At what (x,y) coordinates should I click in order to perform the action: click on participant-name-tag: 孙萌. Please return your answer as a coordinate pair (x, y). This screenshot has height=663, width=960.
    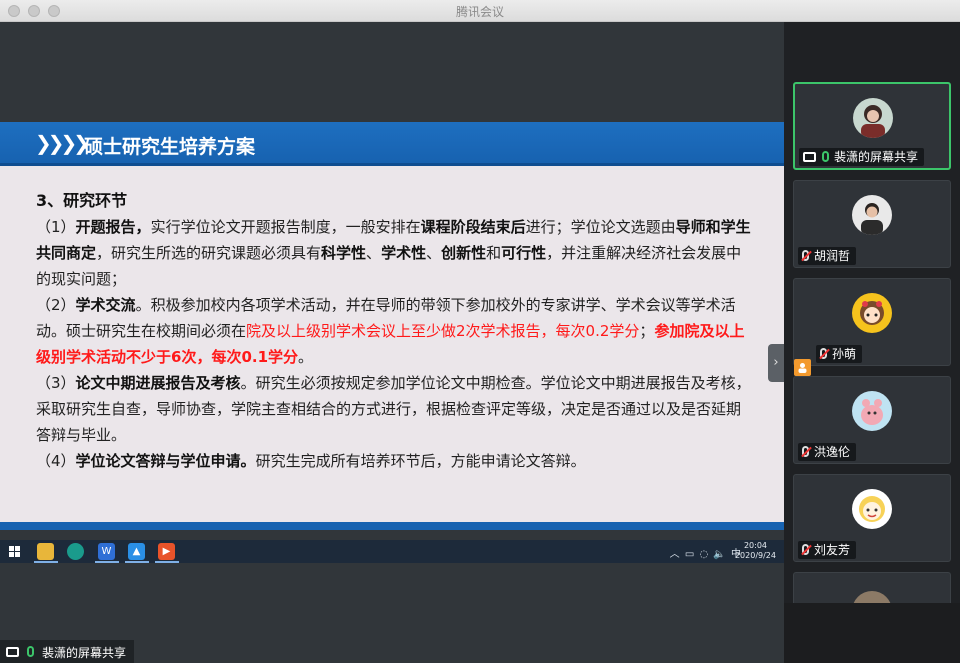
    Looking at the image, I should click on (839, 354).